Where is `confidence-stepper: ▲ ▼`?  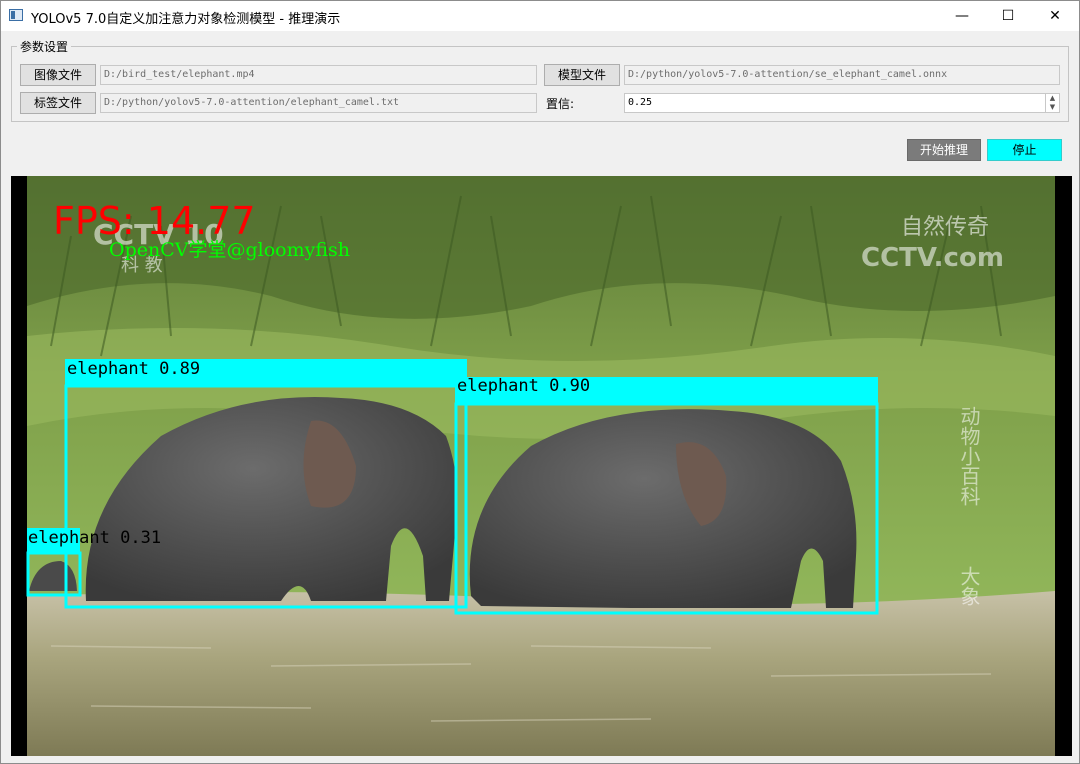
confidence-stepper: ▲ ▼ is located at coordinates (1052, 103).